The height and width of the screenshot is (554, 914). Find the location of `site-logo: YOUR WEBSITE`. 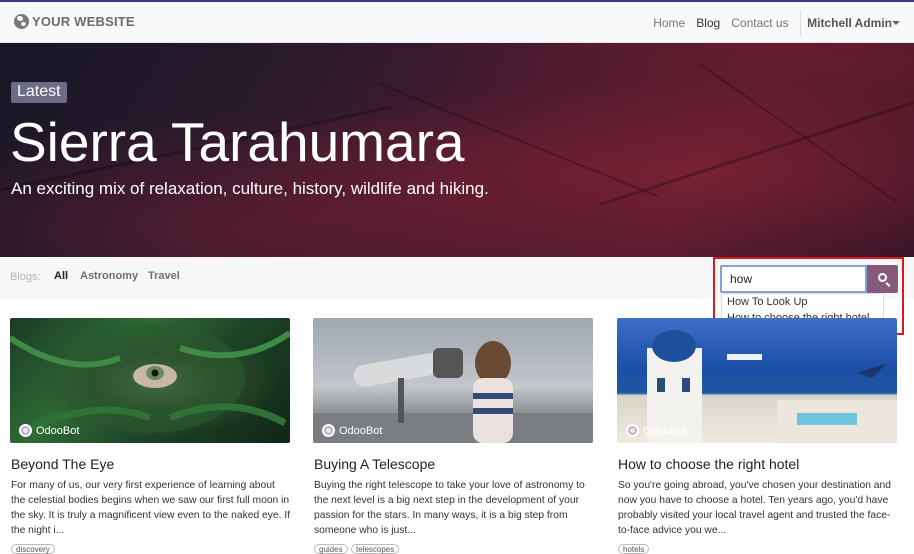

site-logo: YOUR WEBSITE is located at coordinates (74, 21).